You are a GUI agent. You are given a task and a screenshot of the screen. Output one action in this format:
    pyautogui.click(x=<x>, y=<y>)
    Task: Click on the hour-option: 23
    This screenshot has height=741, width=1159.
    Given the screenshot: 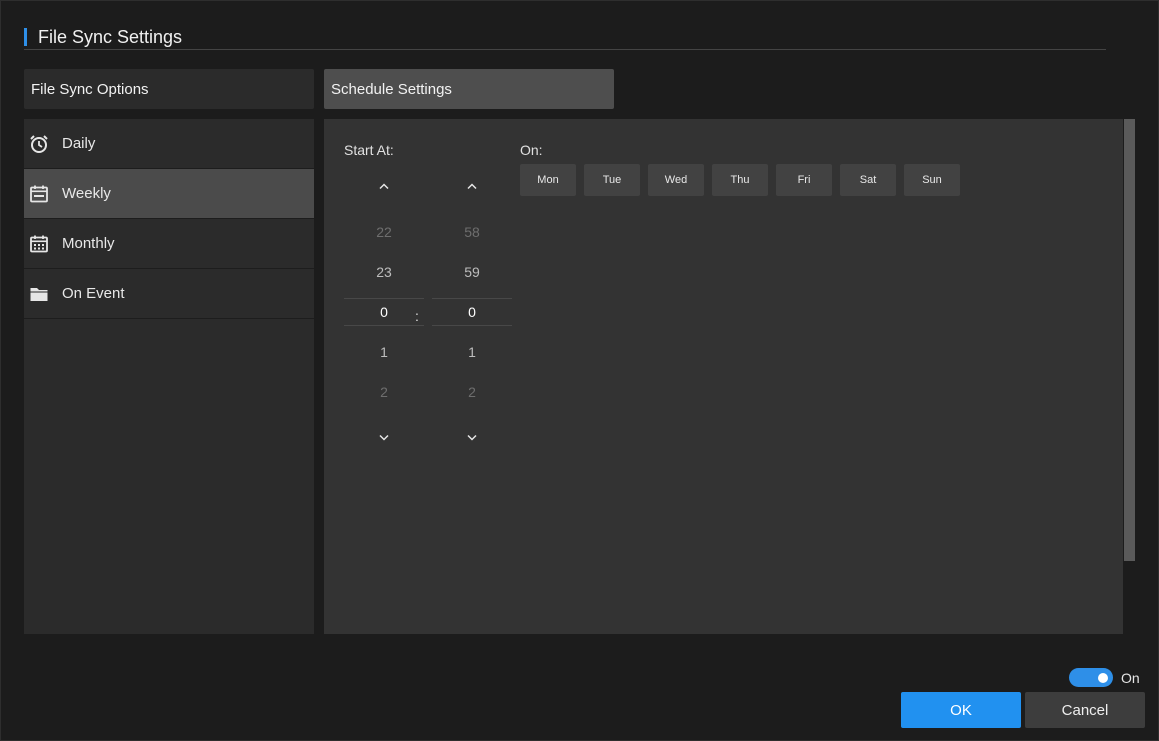 What is the action you would take?
    pyautogui.click(x=384, y=272)
    